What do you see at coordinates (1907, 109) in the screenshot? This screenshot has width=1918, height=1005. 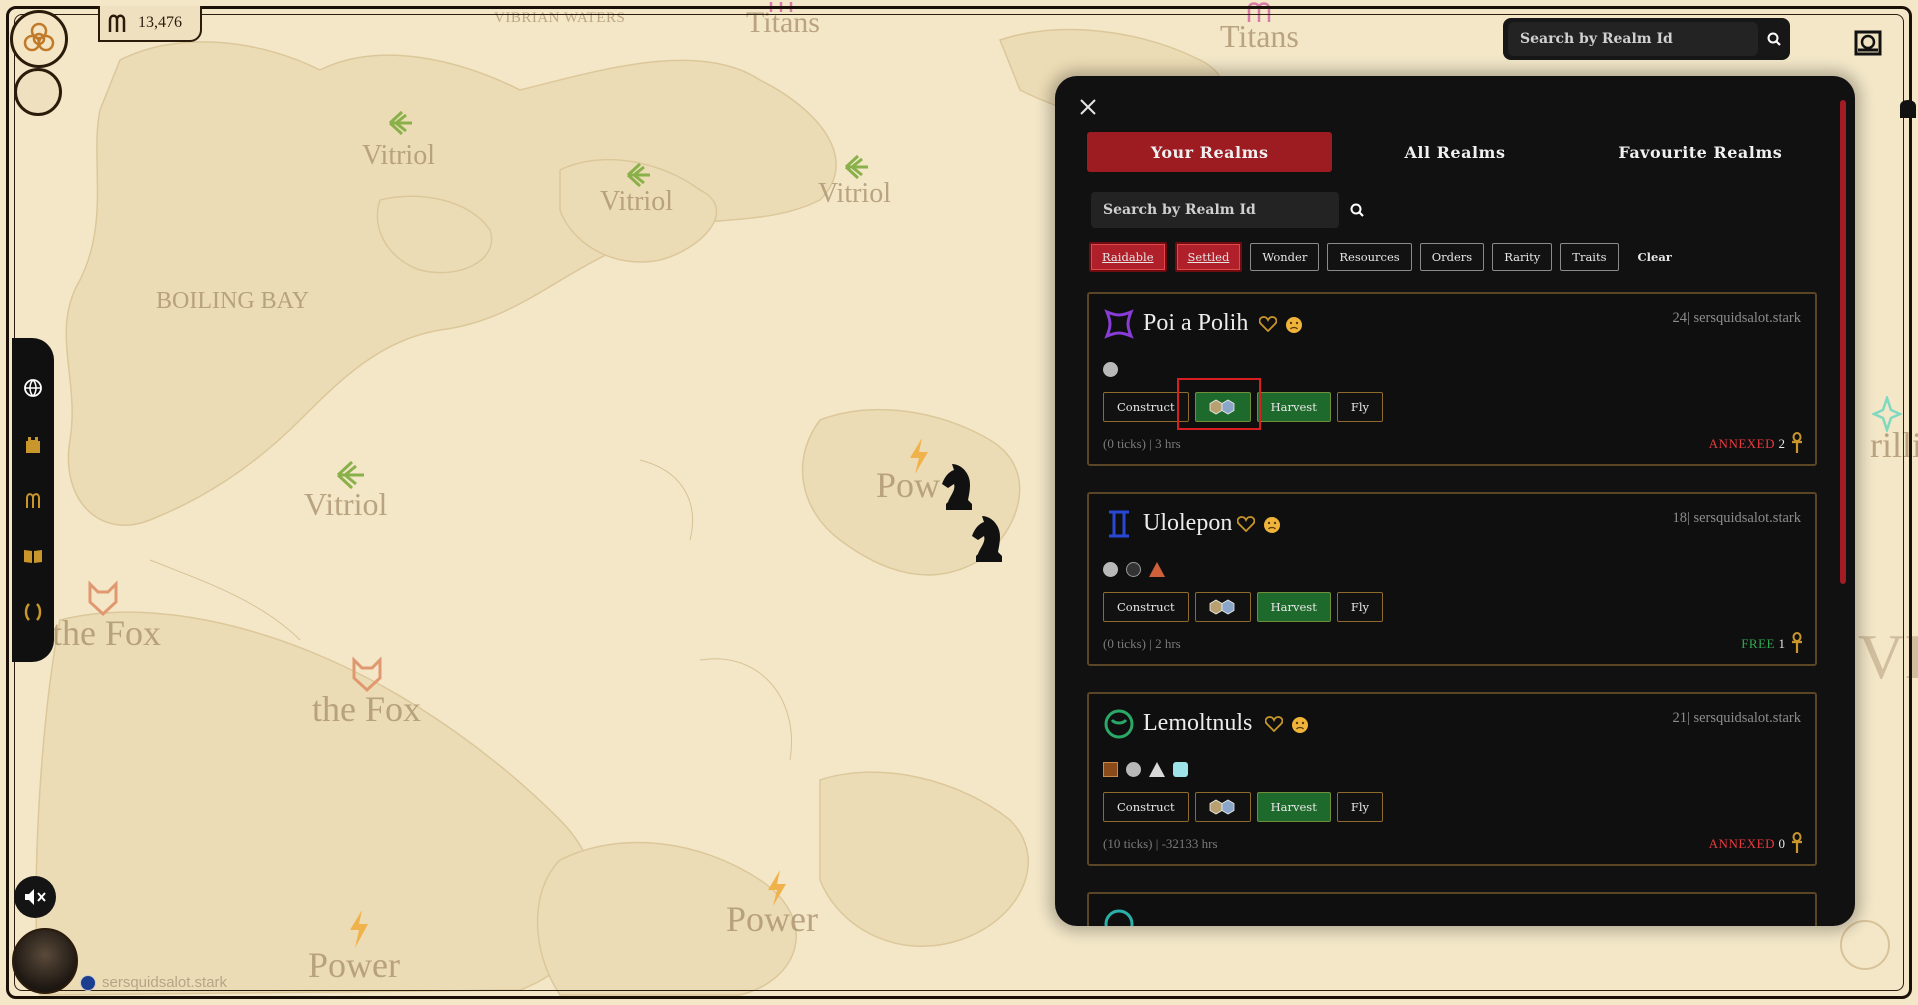 I see `bell-icon` at bounding box center [1907, 109].